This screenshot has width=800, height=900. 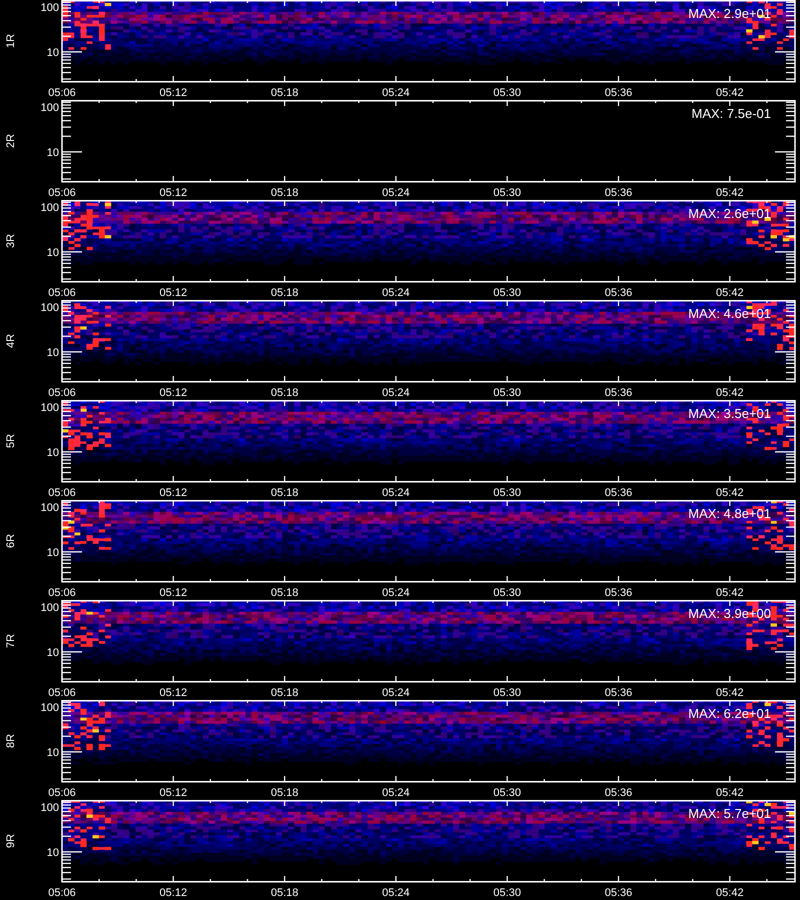 I want to click on max-value-label: MAX: 6.2e+01, so click(x=729, y=713).